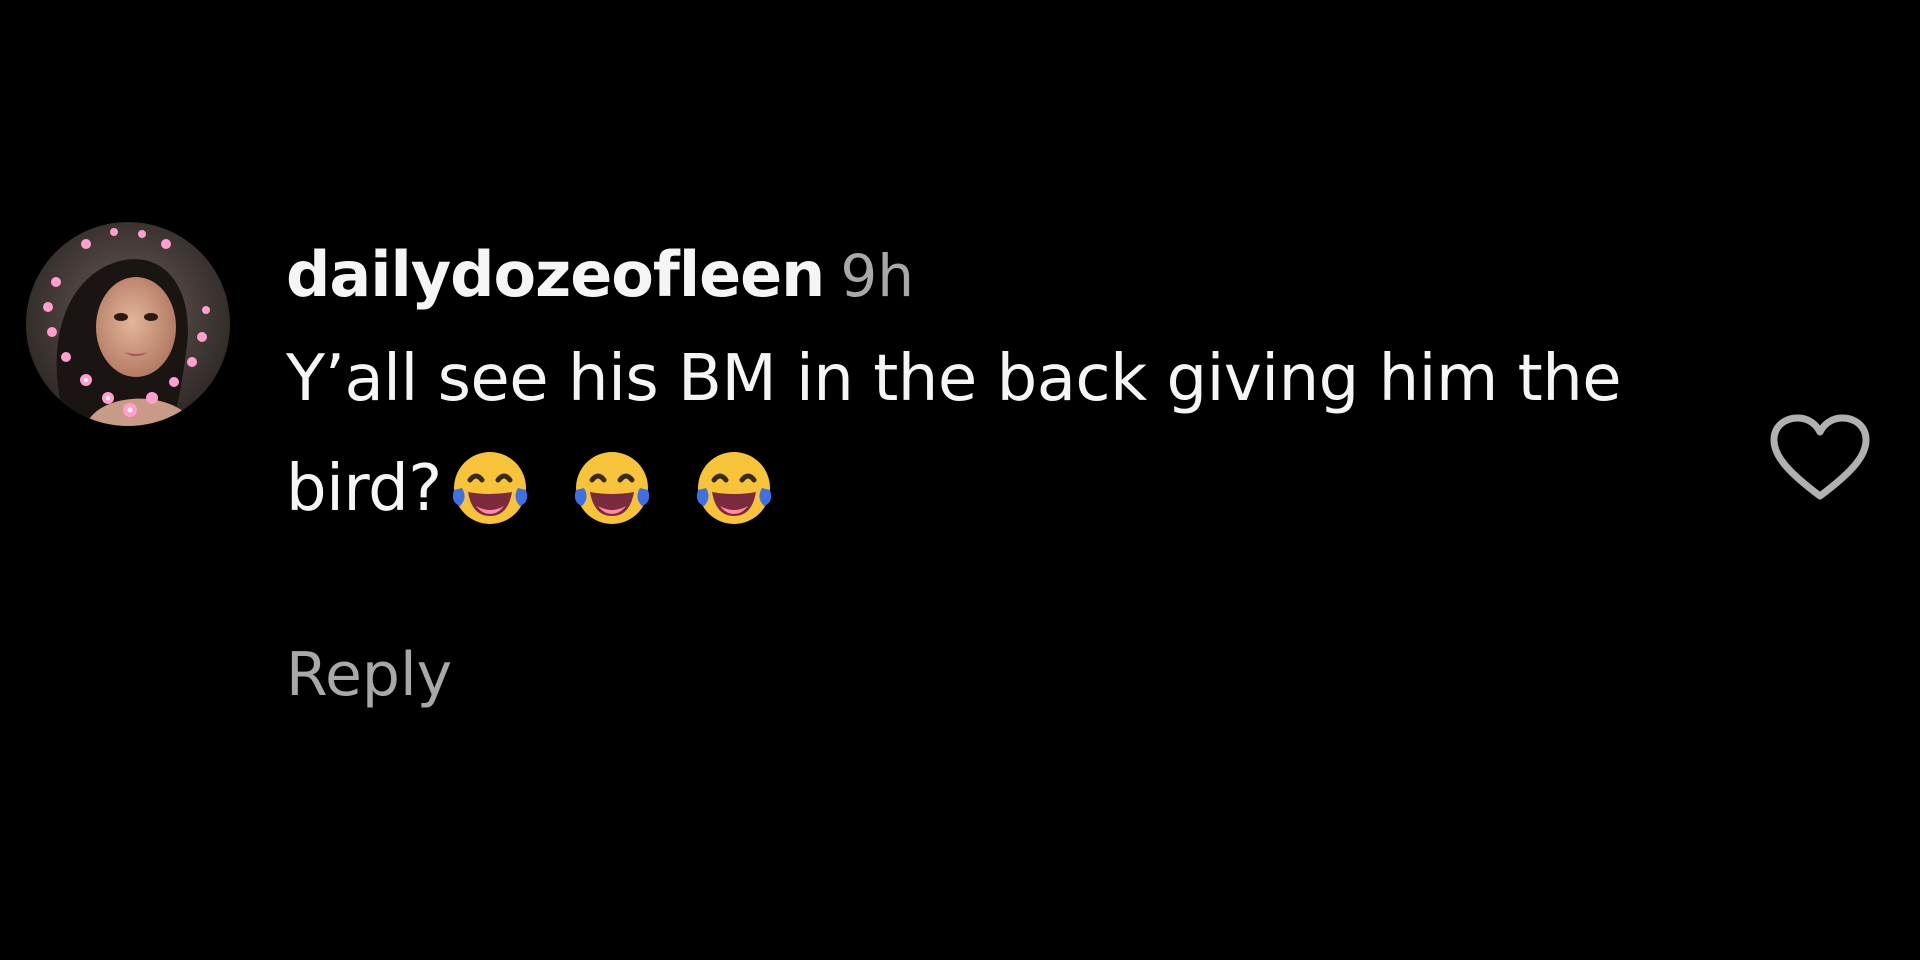  I want to click on emoji-group, so click(612, 488).